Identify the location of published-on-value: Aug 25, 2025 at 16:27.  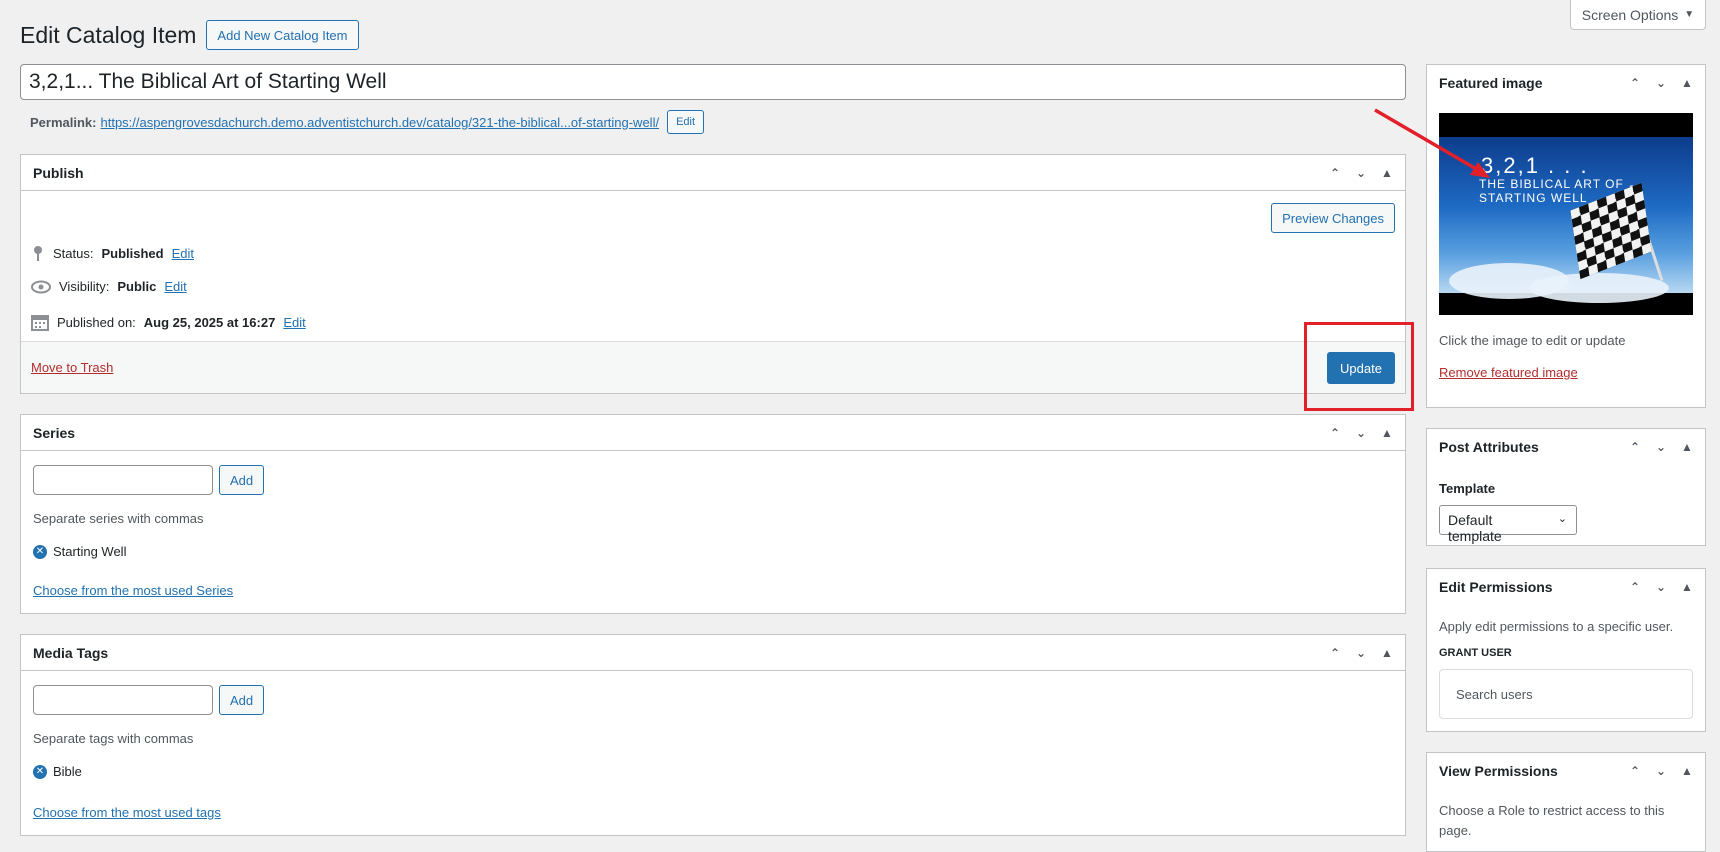
(209, 322).